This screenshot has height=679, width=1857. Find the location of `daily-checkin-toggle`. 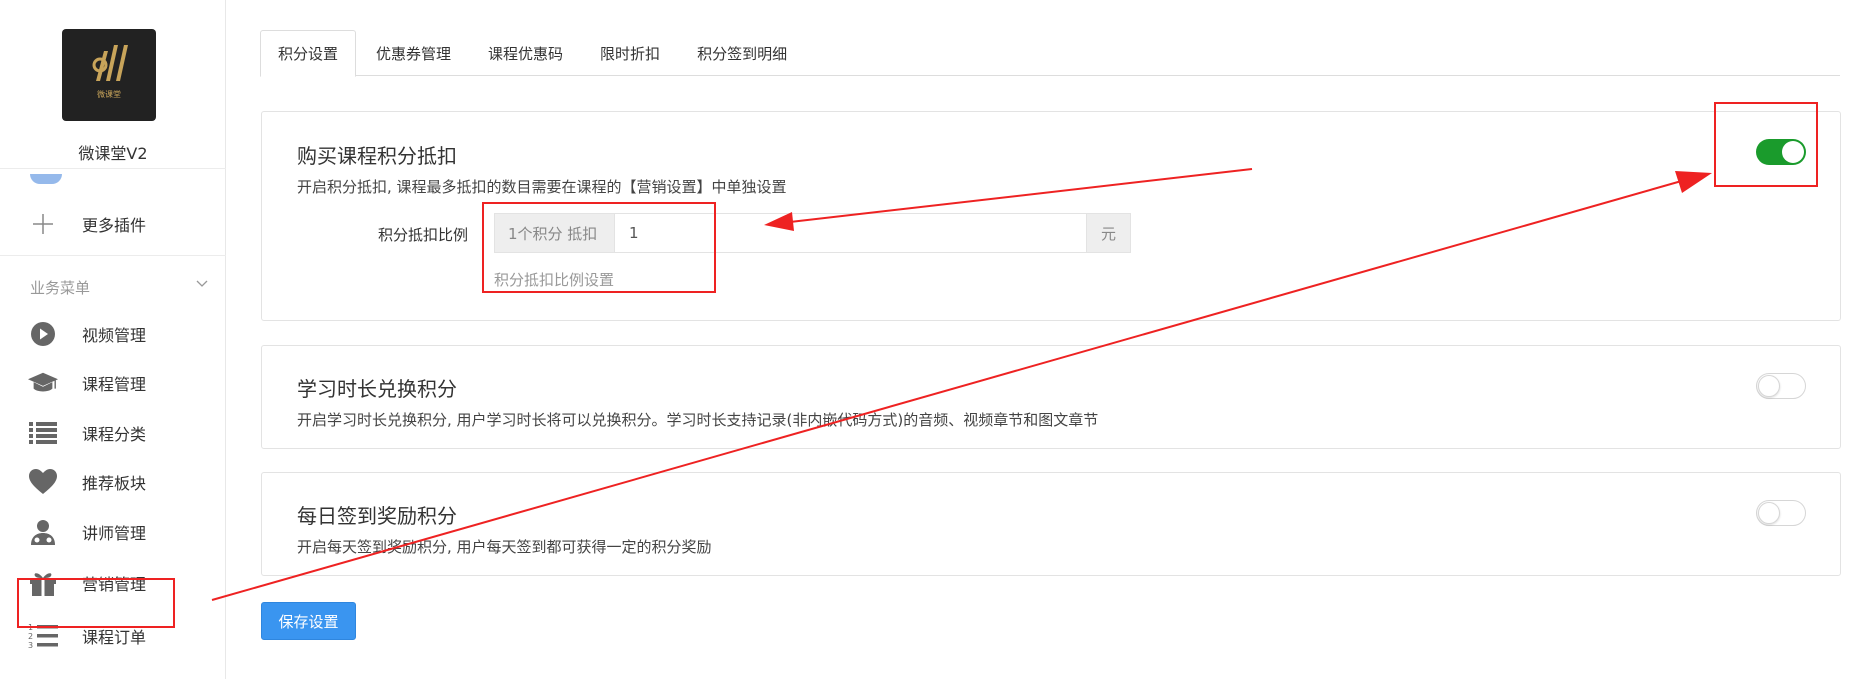

daily-checkin-toggle is located at coordinates (1781, 513).